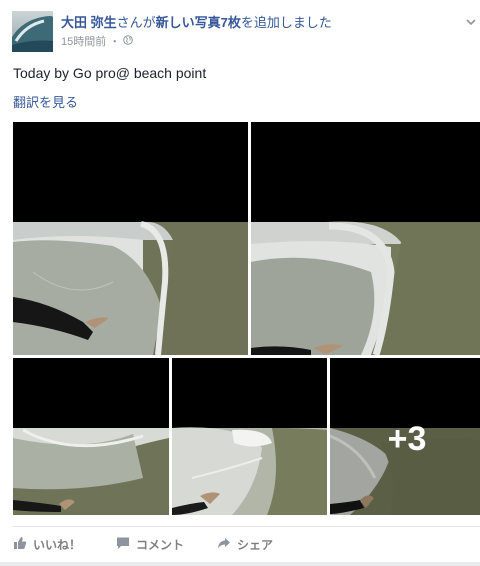 This screenshot has width=480, height=566. I want to click on post-actions: いいね！ コメント シェア, so click(143, 544).